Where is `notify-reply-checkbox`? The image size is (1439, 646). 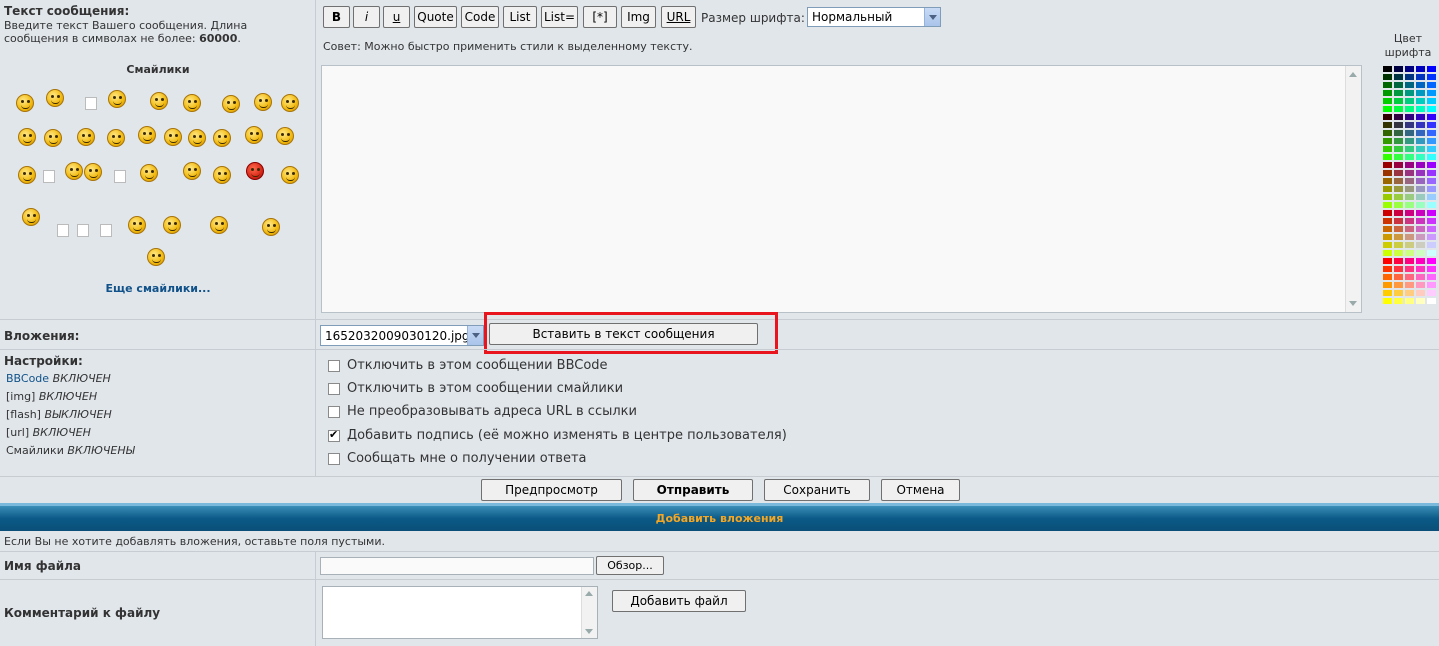 notify-reply-checkbox is located at coordinates (334, 459).